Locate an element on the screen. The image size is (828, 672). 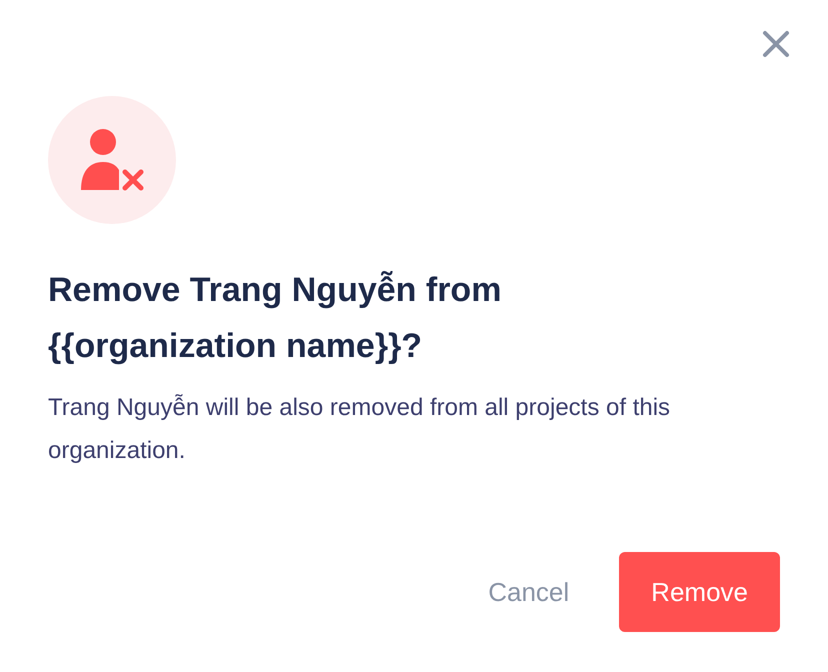
close-icon is located at coordinates (776, 44).